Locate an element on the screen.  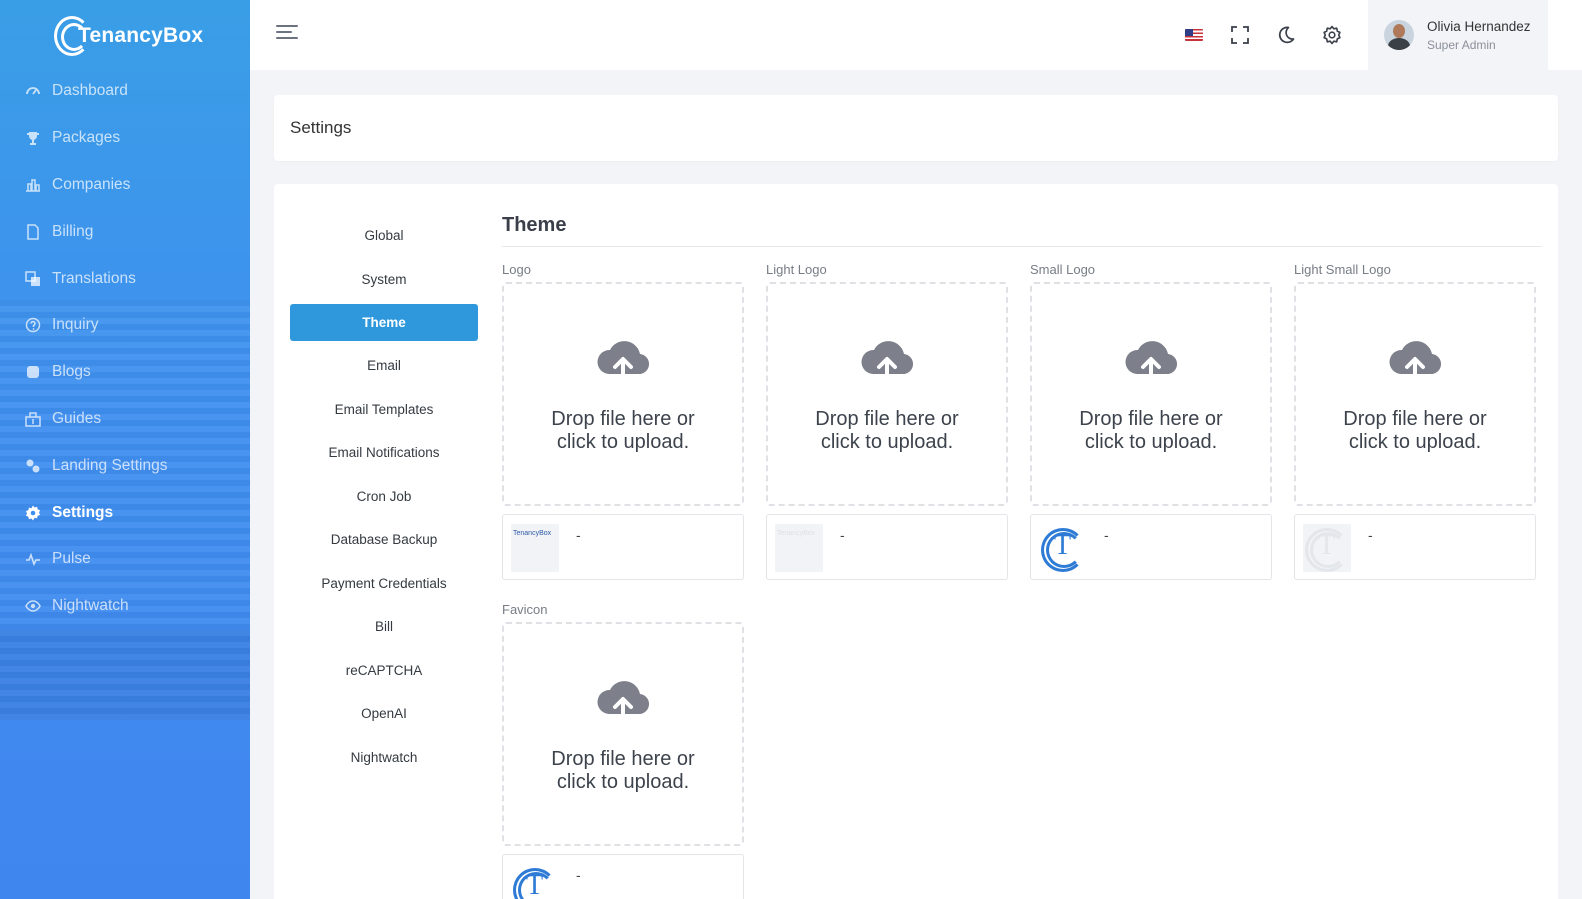
sidebar-item-label: Packages is located at coordinates (86, 138).